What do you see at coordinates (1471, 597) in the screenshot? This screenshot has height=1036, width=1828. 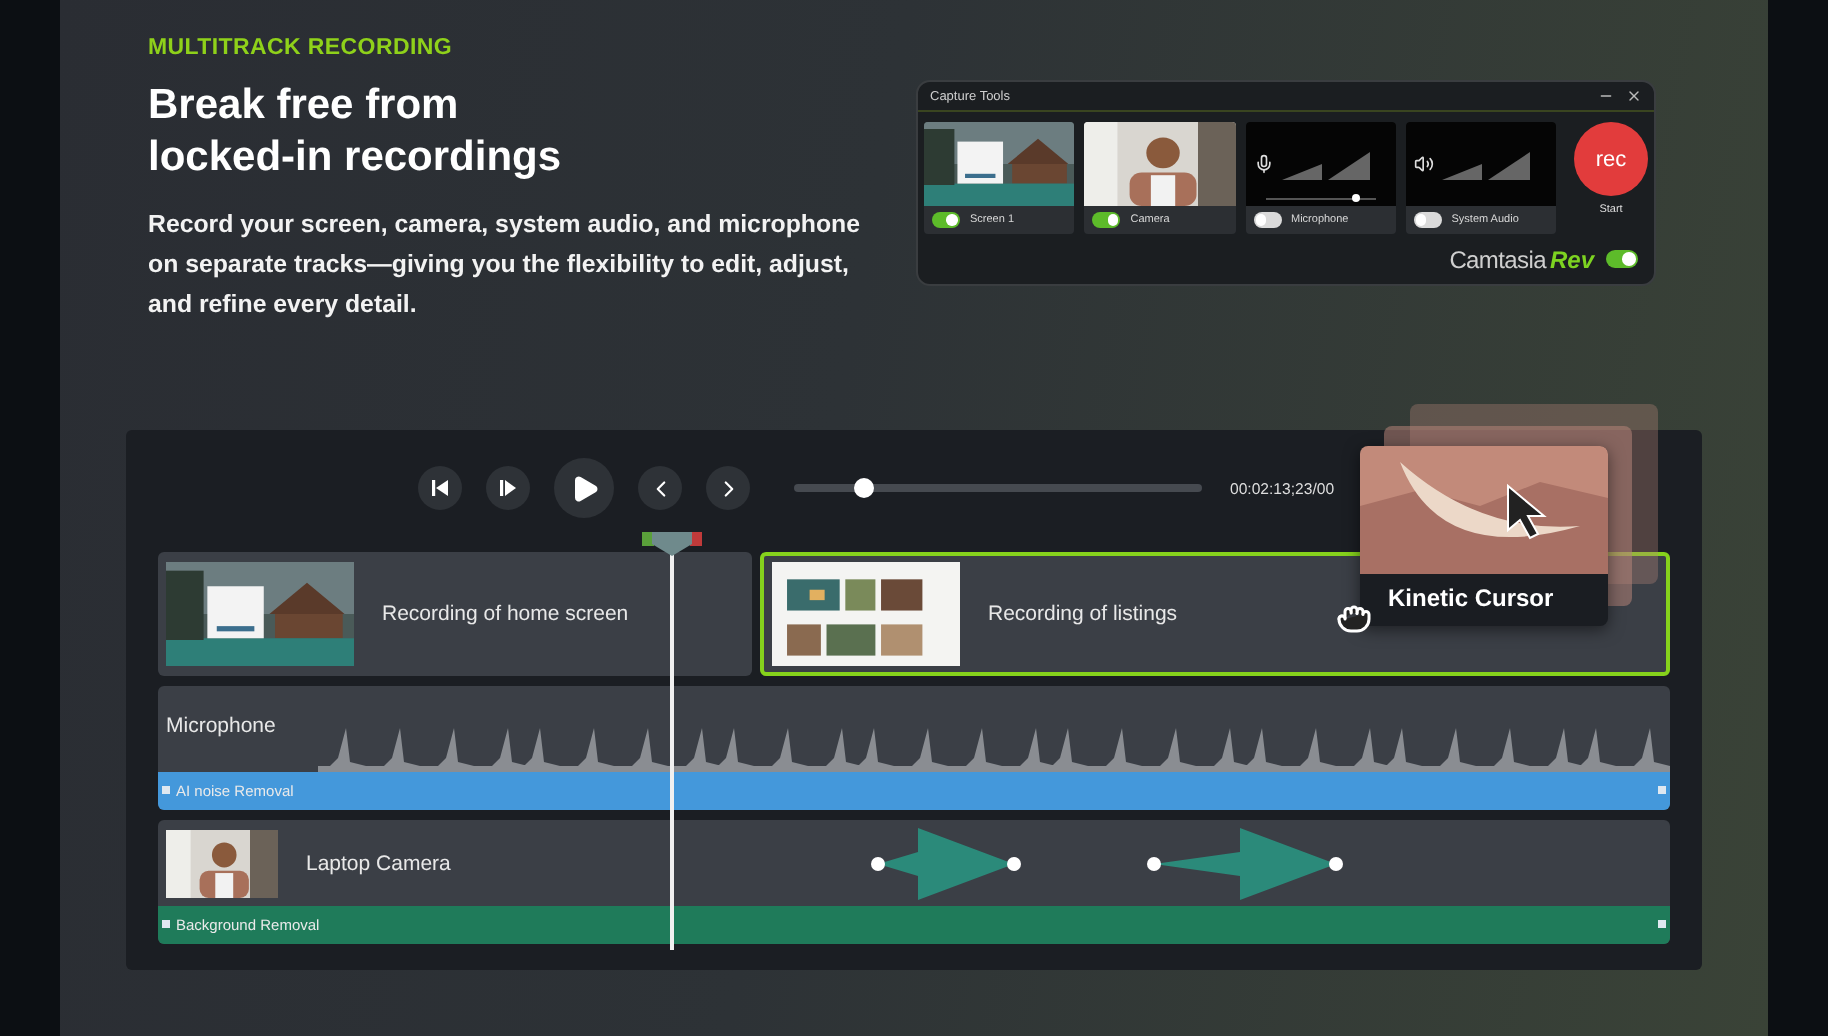 I see `card-label: Kinetic Cursor` at bounding box center [1471, 597].